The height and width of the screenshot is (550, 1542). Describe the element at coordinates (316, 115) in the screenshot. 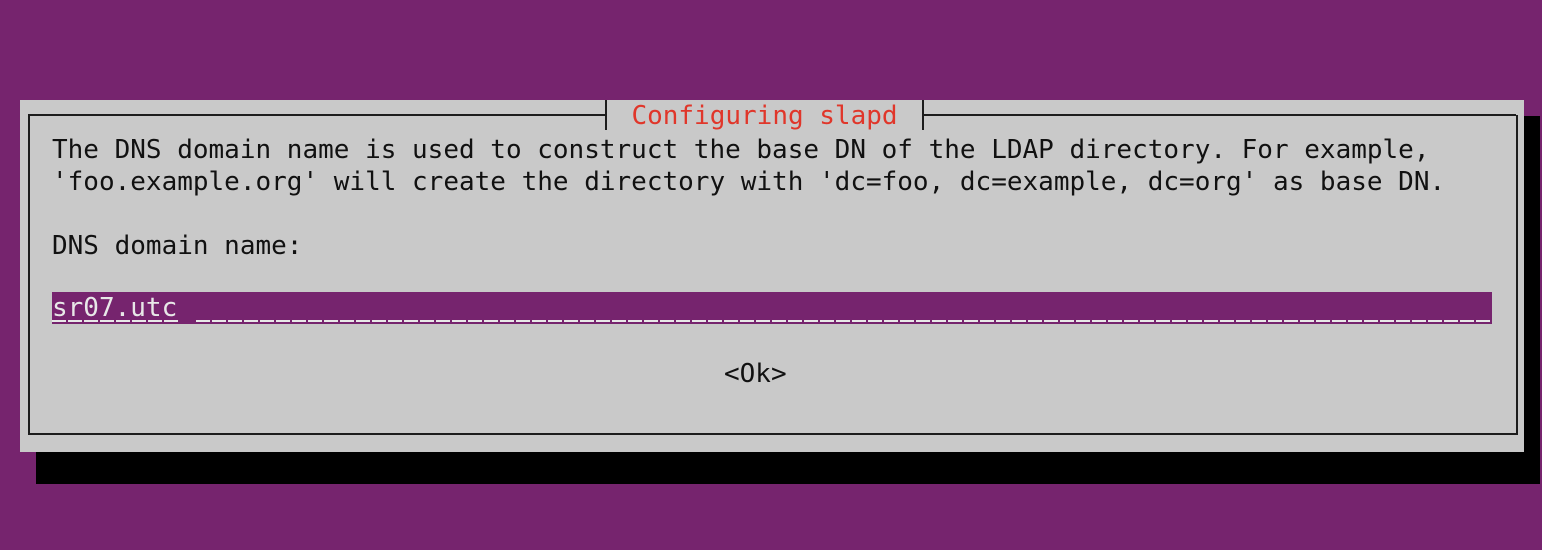

I see `frame-top-left-border` at that location.